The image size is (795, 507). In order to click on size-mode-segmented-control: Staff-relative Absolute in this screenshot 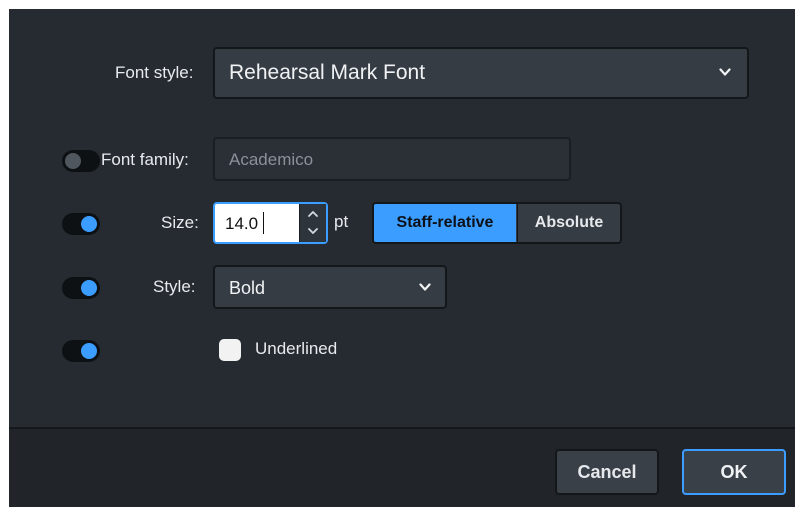, I will do `click(497, 223)`.